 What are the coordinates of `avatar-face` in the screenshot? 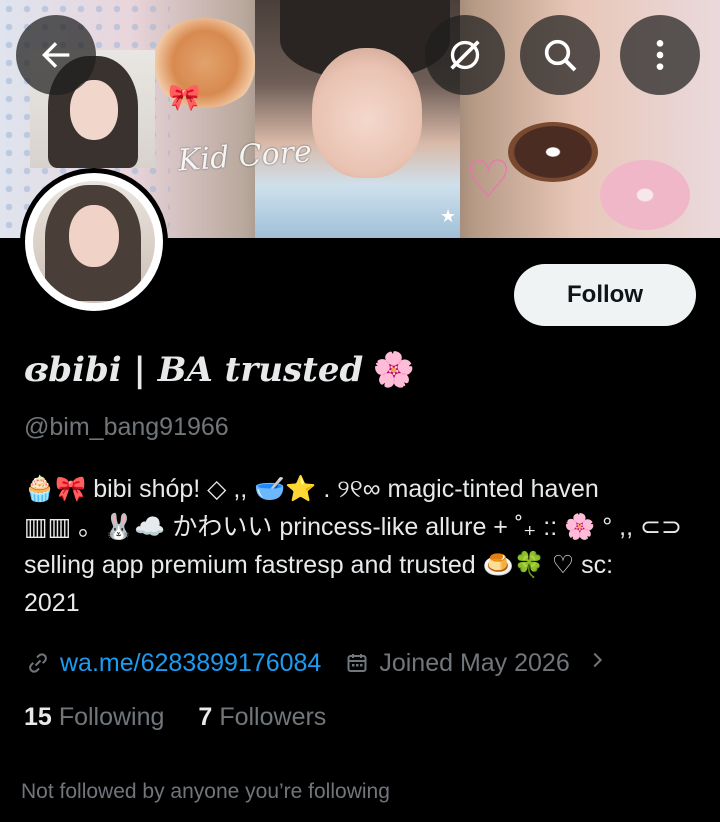 It's located at (94, 236).